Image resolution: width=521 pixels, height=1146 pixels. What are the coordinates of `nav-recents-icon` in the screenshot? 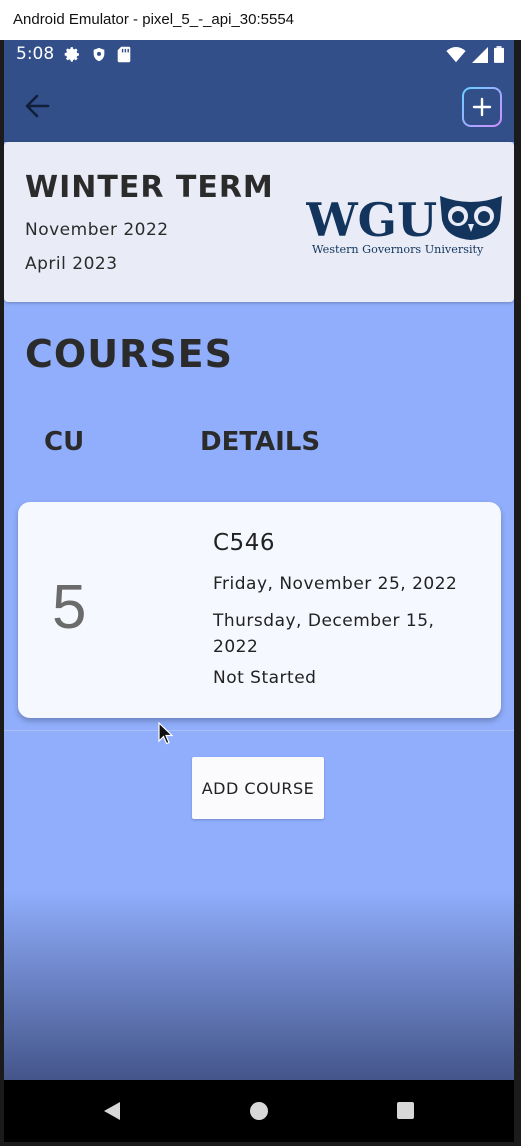 It's located at (405, 1110).